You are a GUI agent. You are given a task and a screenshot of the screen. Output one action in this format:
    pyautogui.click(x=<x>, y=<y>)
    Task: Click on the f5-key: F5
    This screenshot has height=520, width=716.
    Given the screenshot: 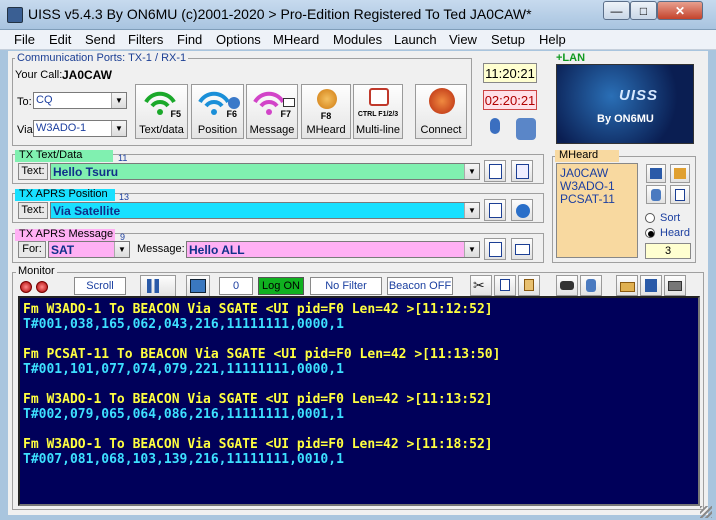 What is the action you would take?
    pyautogui.click(x=175, y=114)
    